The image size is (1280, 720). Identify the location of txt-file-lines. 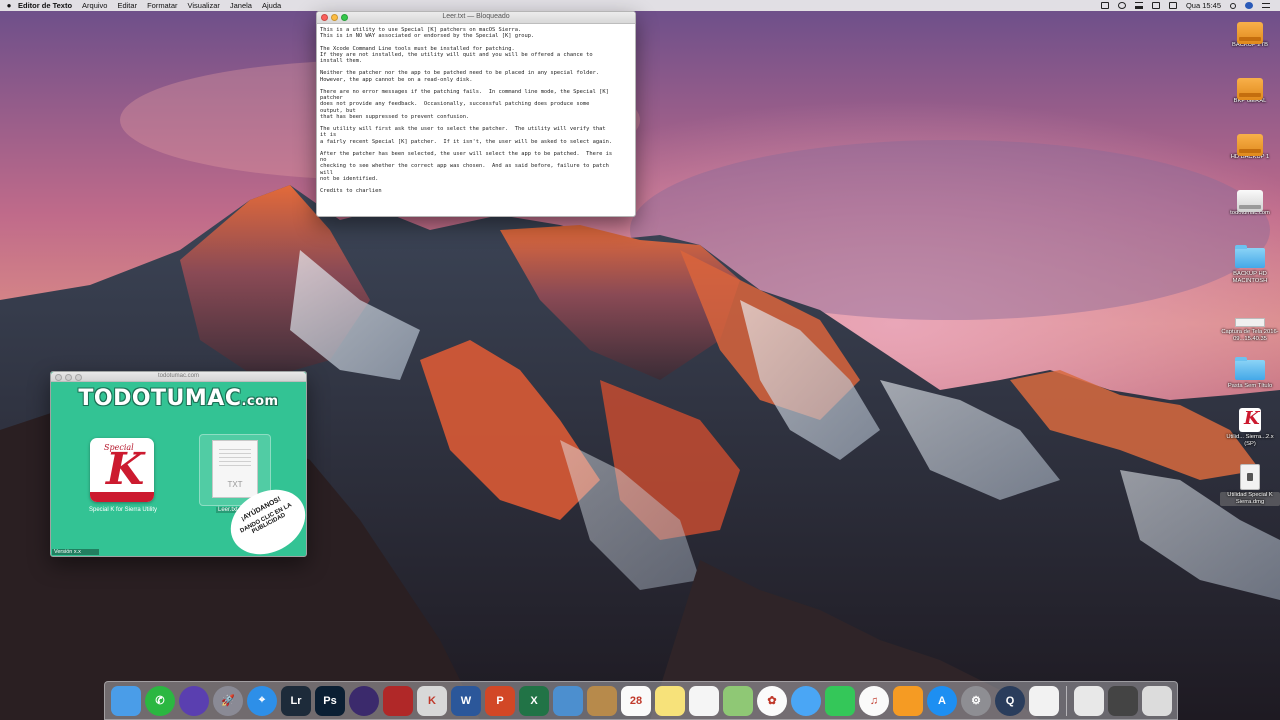
(235, 458).